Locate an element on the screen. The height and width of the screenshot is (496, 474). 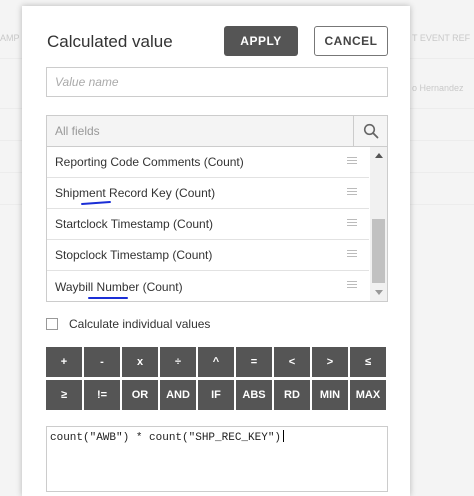
cancel-button: CANCEL is located at coordinates (351, 41).